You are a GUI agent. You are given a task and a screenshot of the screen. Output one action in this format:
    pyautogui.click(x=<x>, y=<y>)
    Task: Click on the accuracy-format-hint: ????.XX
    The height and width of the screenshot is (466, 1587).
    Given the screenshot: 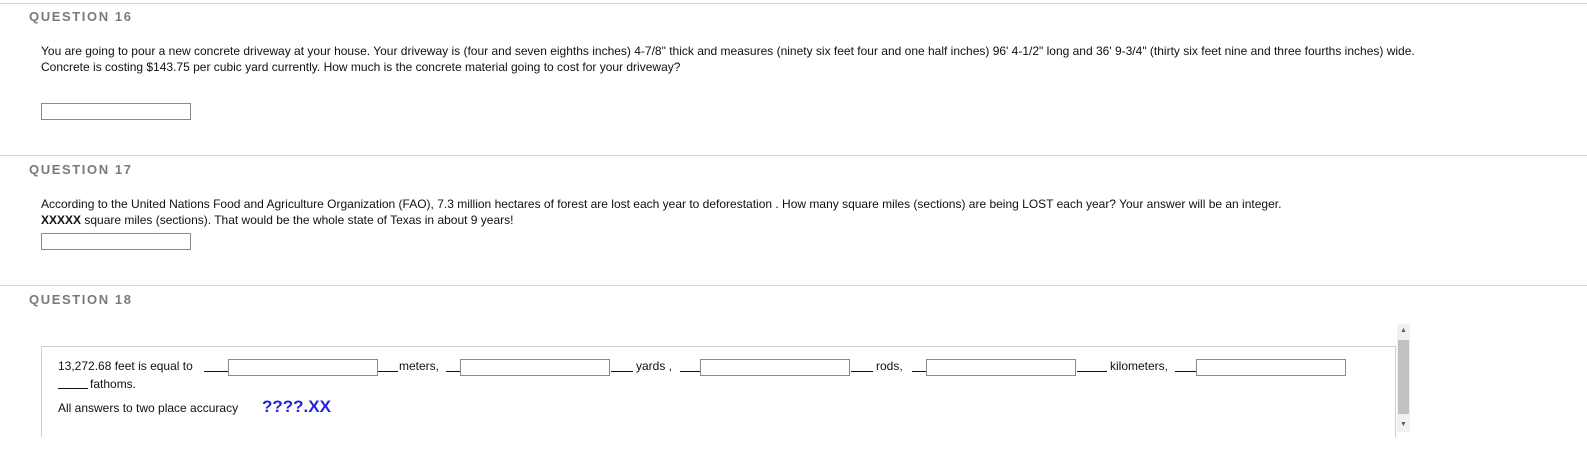 What is the action you would take?
    pyautogui.click(x=296, y=406)
    